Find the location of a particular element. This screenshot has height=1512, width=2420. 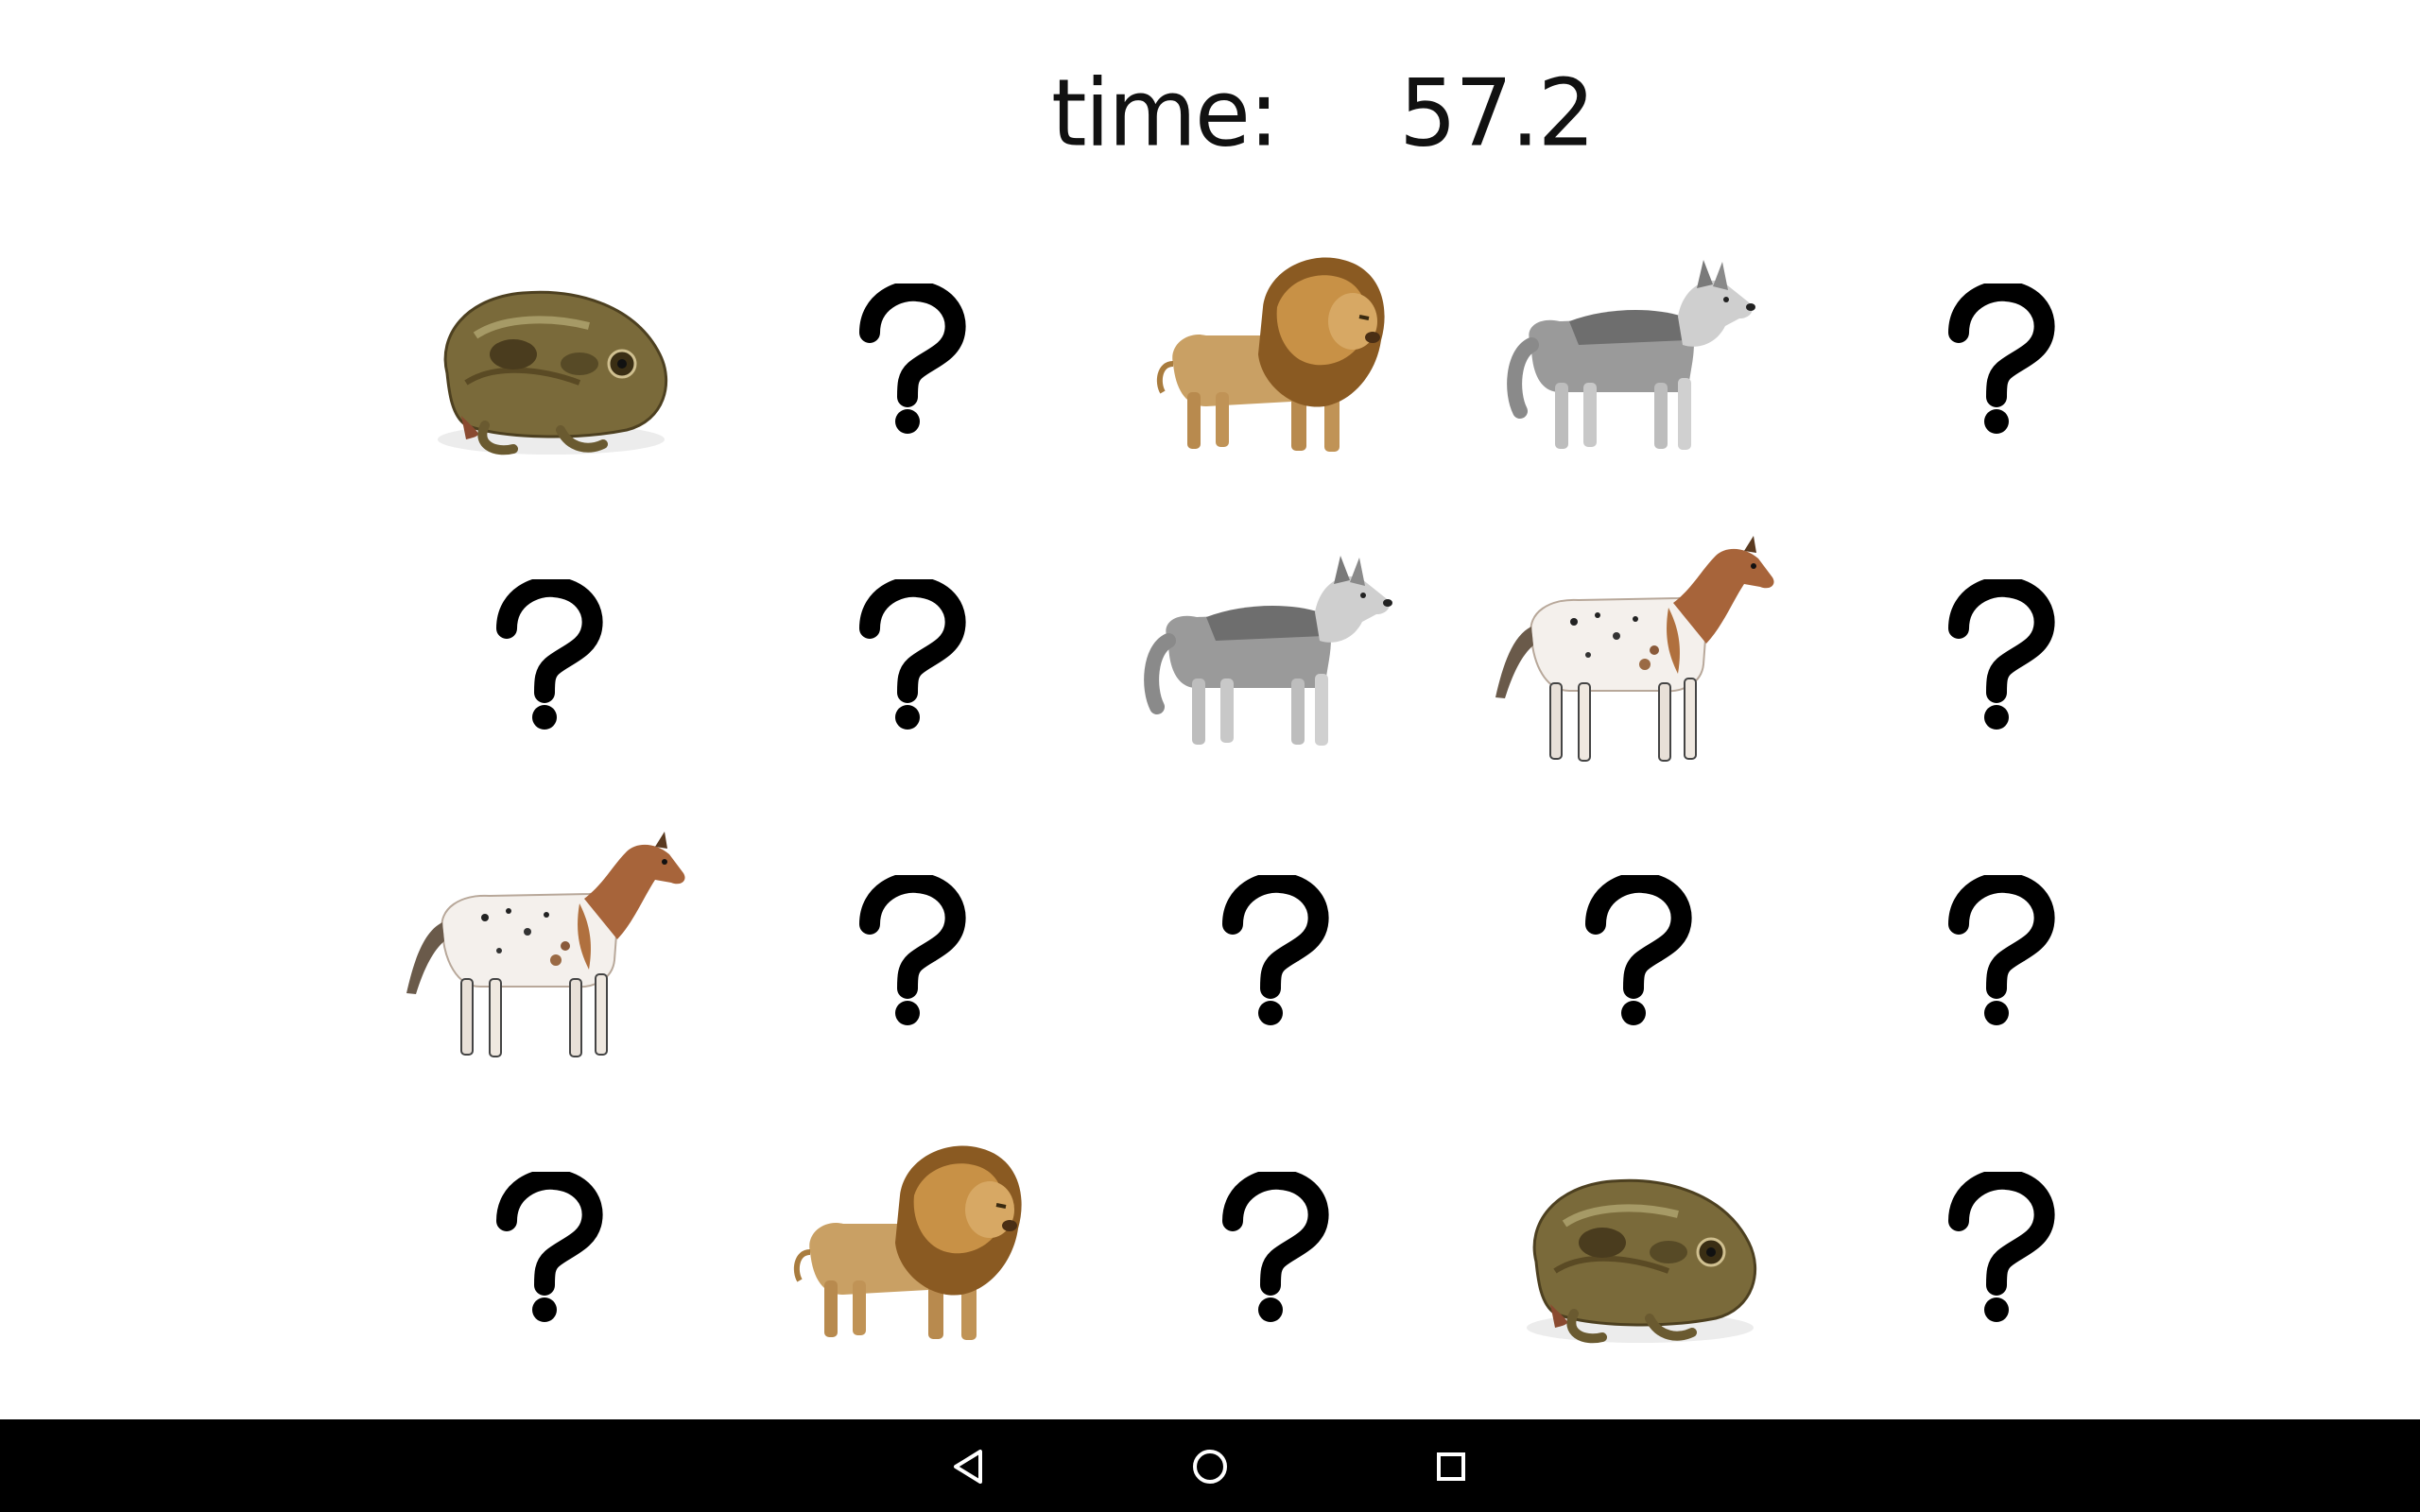

back-triangle-icon is located at coordinates (968, 1467).